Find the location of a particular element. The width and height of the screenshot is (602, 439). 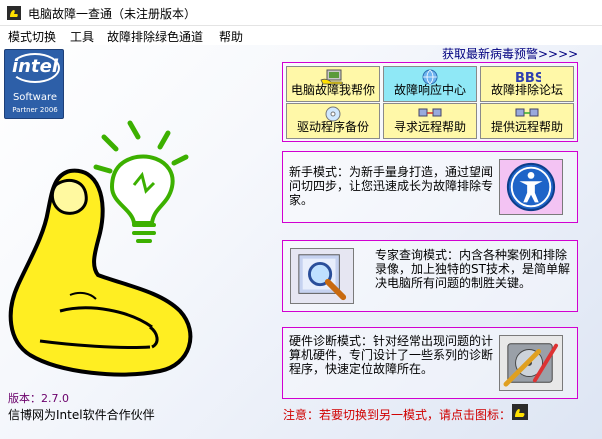

fault-forum-button: BBS 故障排除论坛 is located at coordinates (527, 84).